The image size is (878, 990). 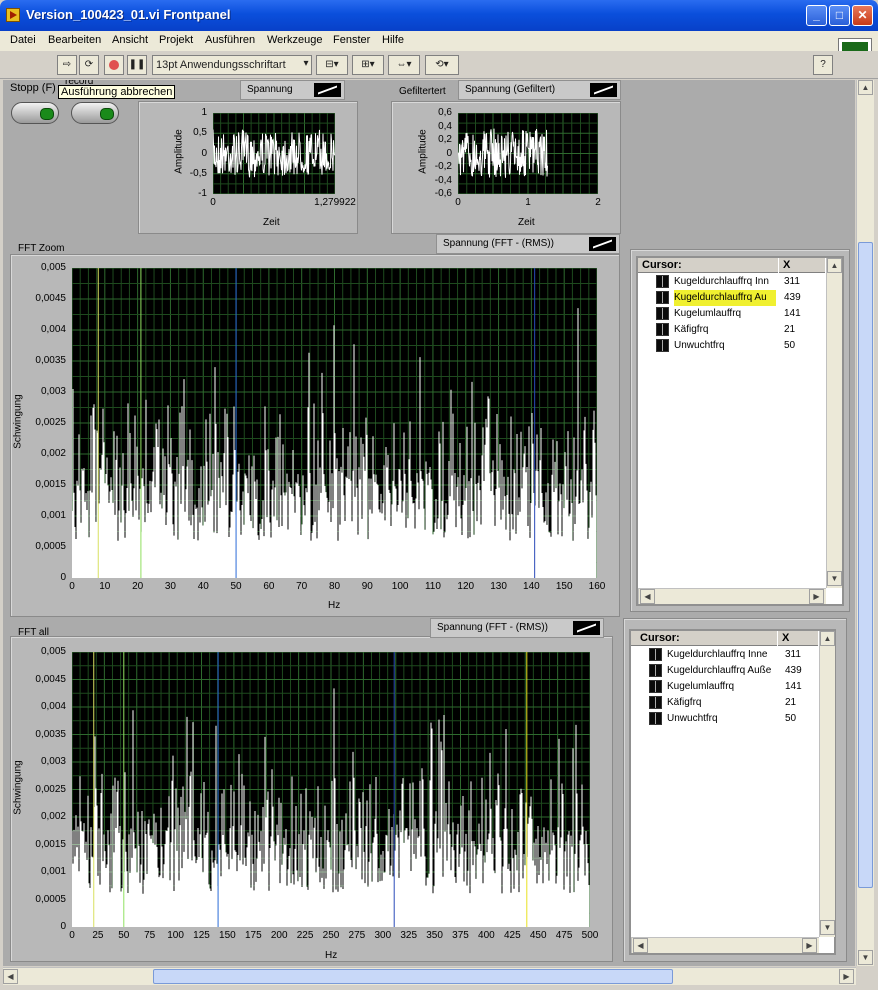 What do you see at coordinates (602, 244) in the screenshot?
I see `plot-line-icon` at bounding box center [602, 244].